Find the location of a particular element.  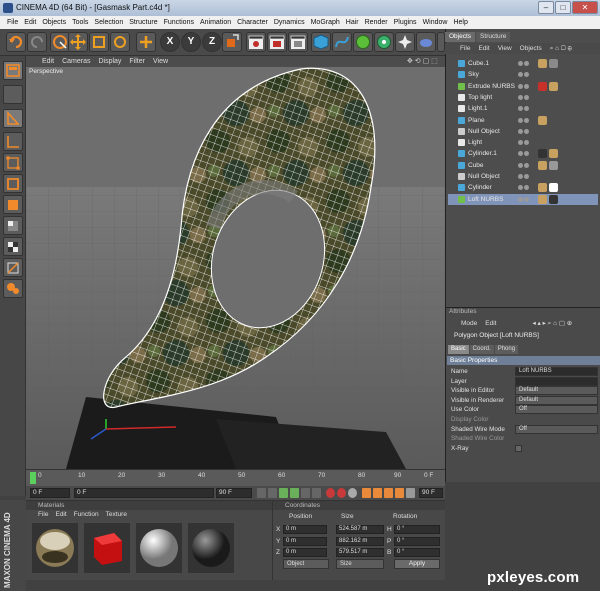

tab-coord: Coord. is located at coordinates (481, 349).